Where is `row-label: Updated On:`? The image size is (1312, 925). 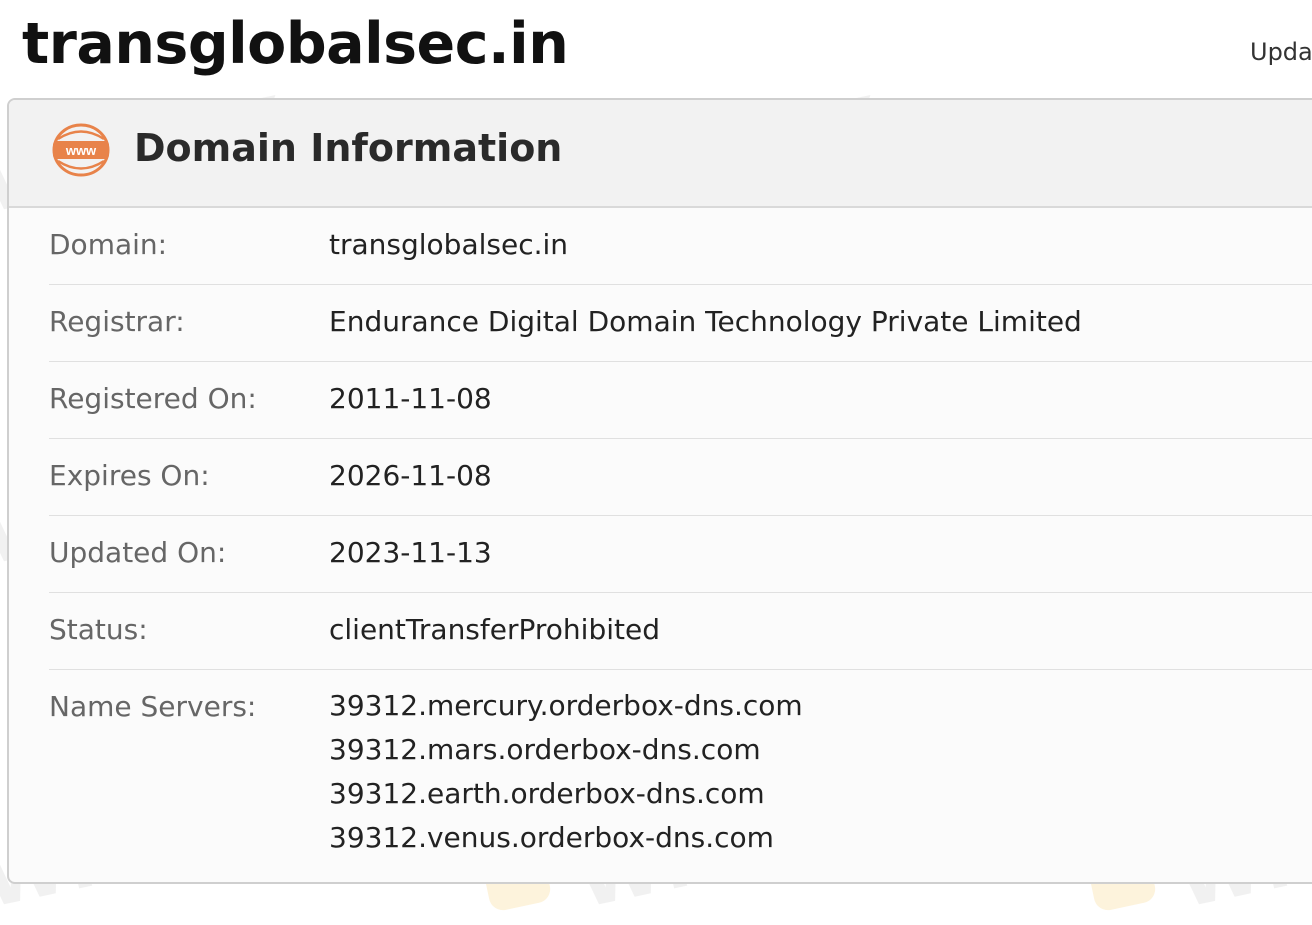 row-label: Updated On: is located at coordinates (138, 552).